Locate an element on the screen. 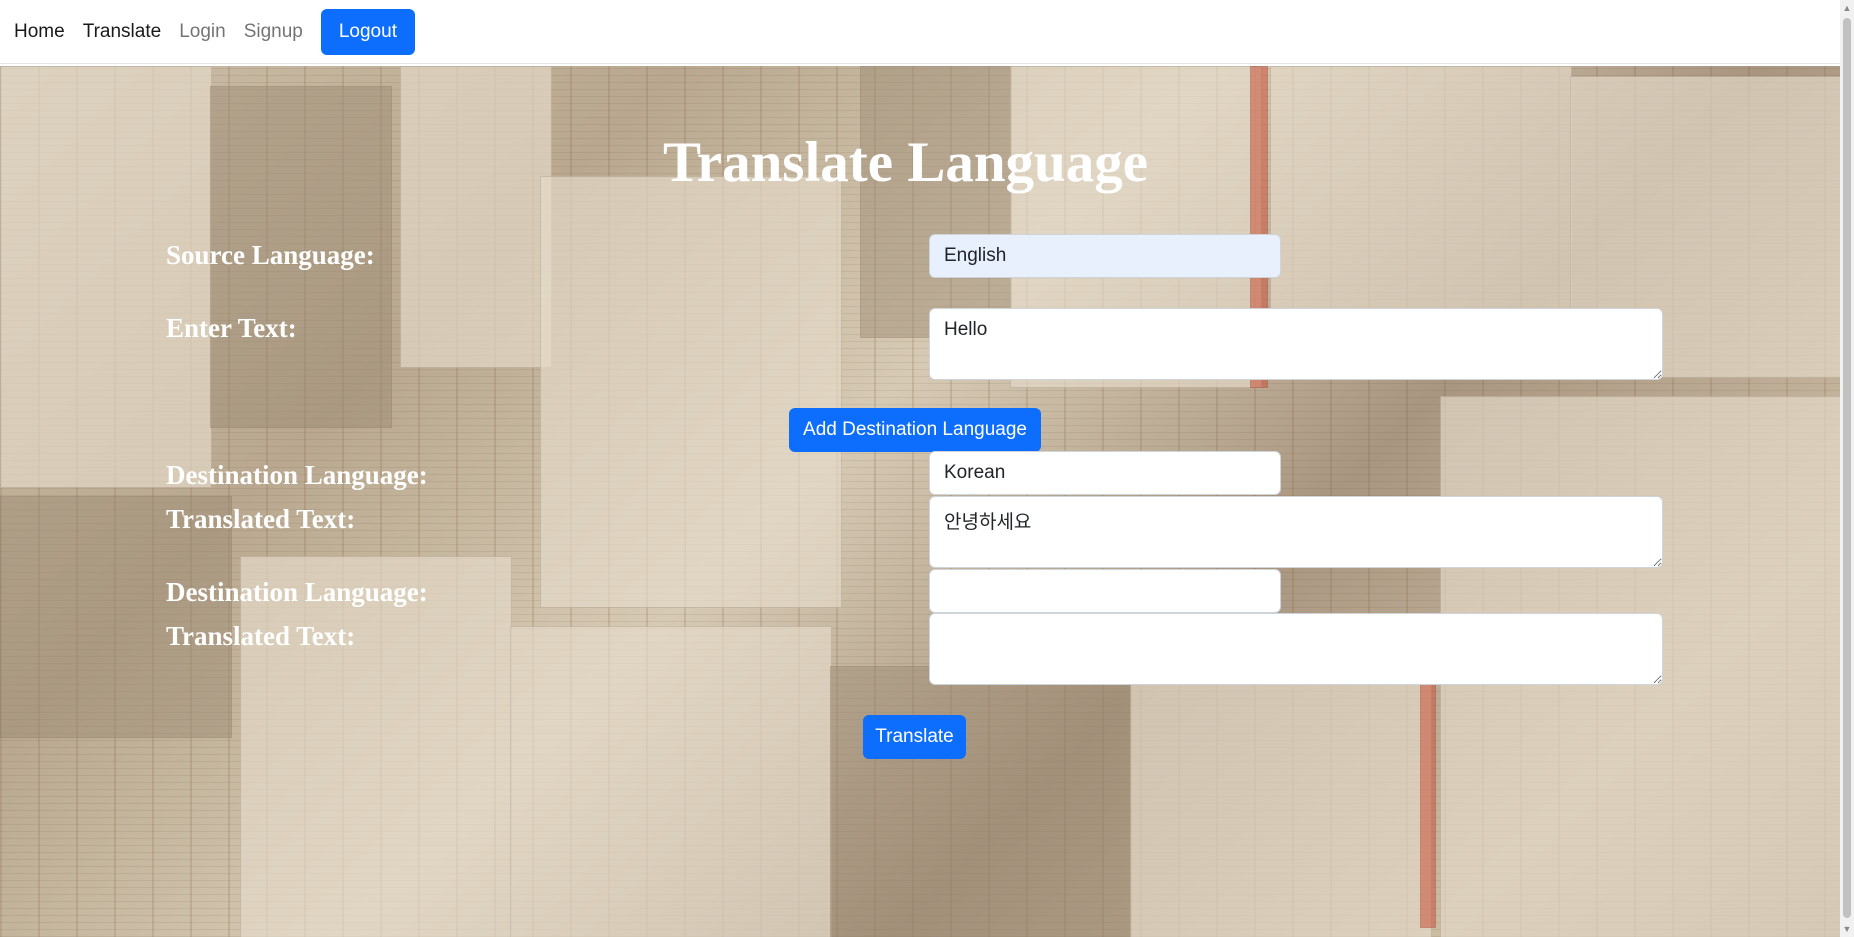 The height and width of the screenshot is (937, 1854). source-language-label: Source Language: is located at coordinates (270, 255).